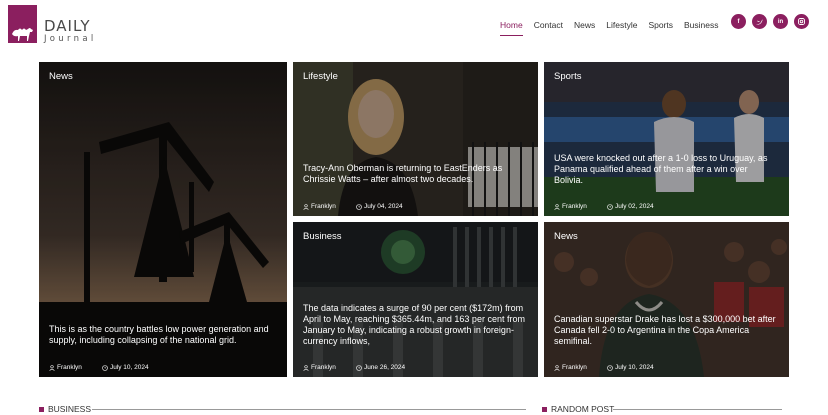  Describe the element at coordinates (548, 25) in the screenshot. I see `nav-contact: Contact` at that location.